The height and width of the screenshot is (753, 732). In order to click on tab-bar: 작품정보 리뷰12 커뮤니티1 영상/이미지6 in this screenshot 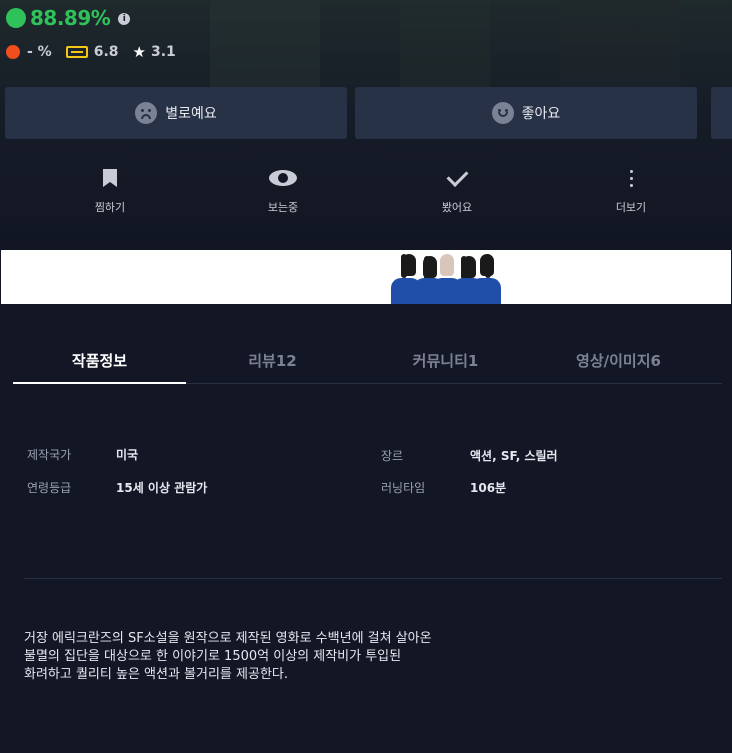, I will do `click(367, 362)`.